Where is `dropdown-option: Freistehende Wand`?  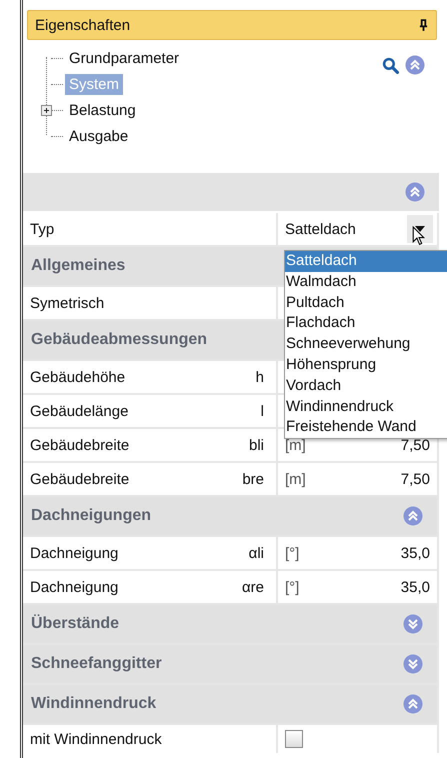 dropdown-option: Freistehende Wand is located at coordinates (366, 427).